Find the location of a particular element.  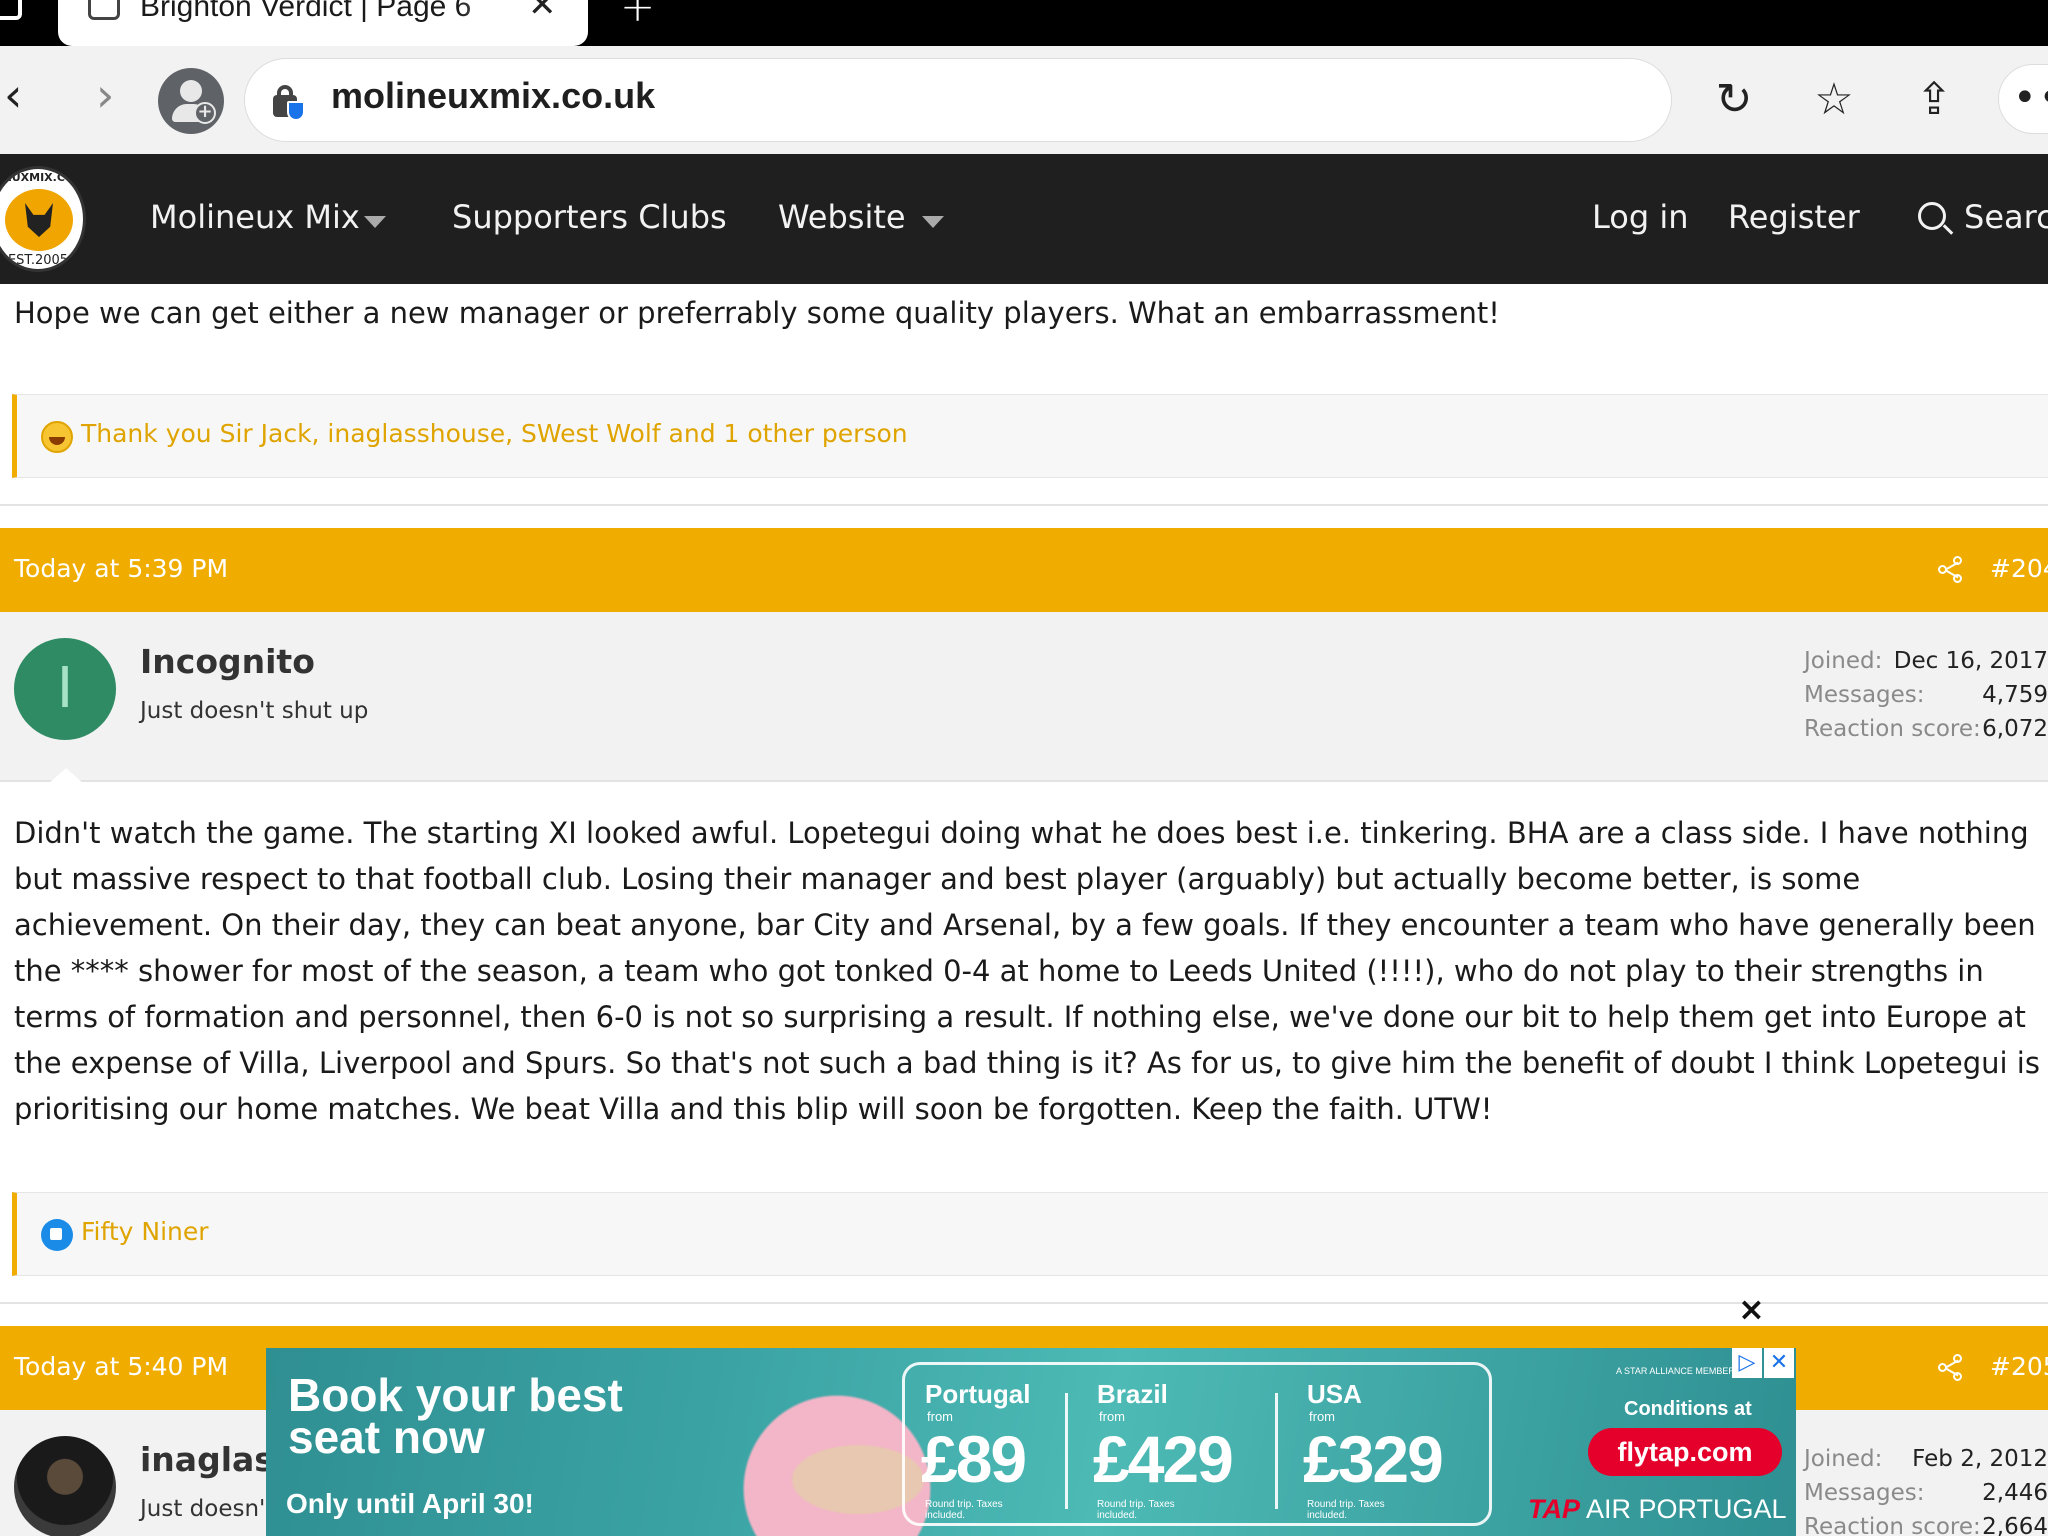

username: Incognito is located at coordinates (227, 661).